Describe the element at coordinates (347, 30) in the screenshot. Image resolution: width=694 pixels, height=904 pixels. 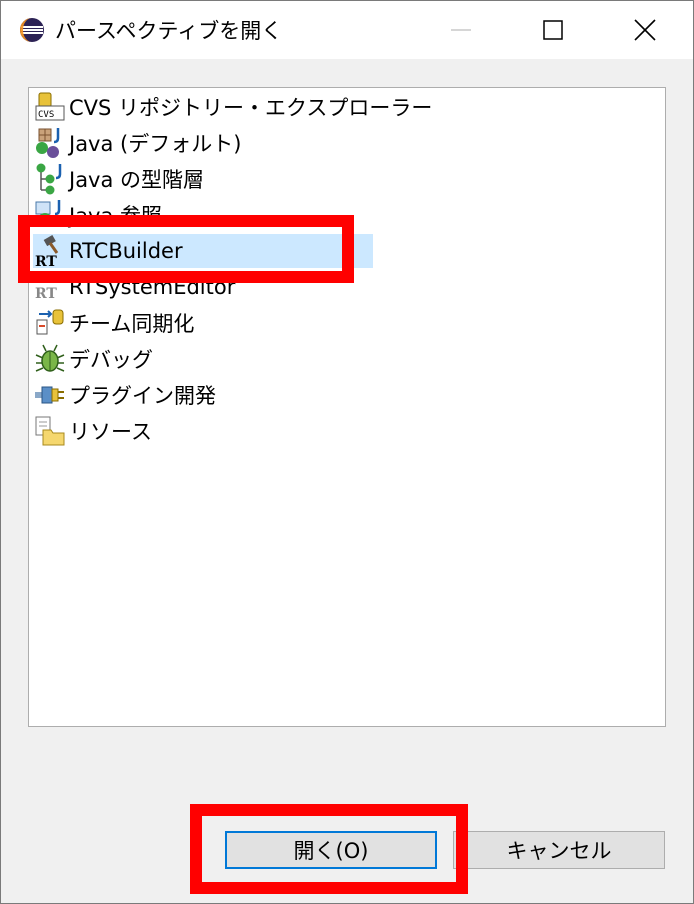
I see `title-bar: パースペクティブを開く` at that location.